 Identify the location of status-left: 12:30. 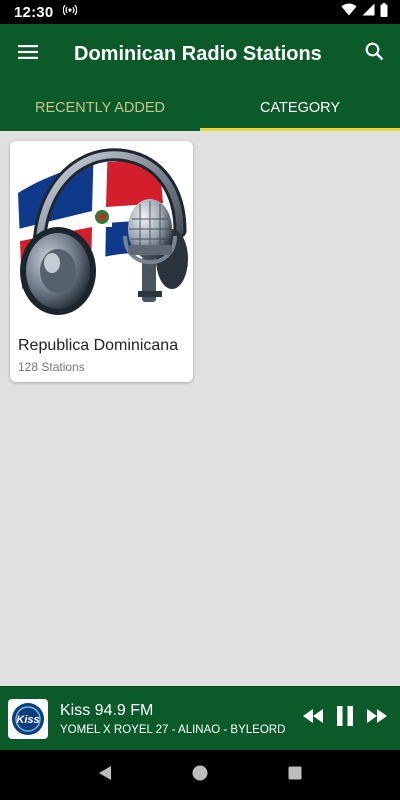
(46, 12).